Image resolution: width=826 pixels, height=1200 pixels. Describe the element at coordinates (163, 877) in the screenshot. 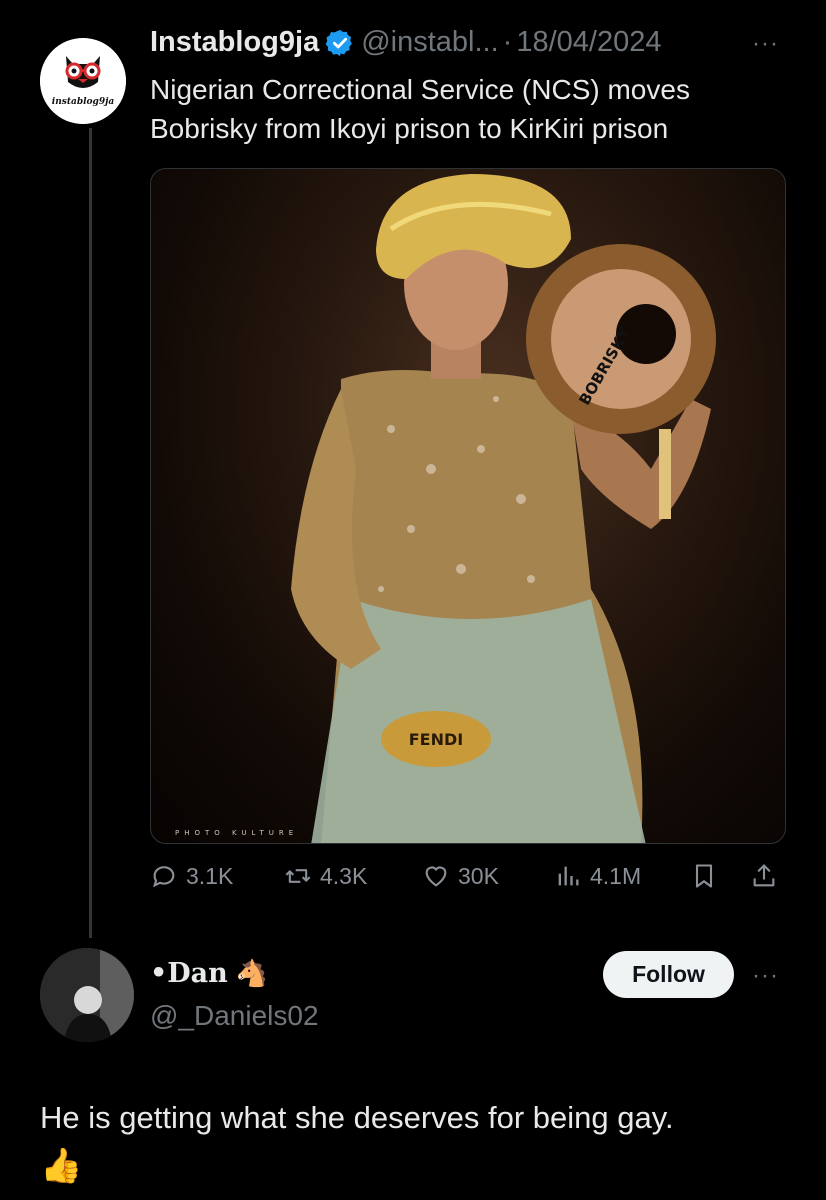

I see `reply-icon` at that location.